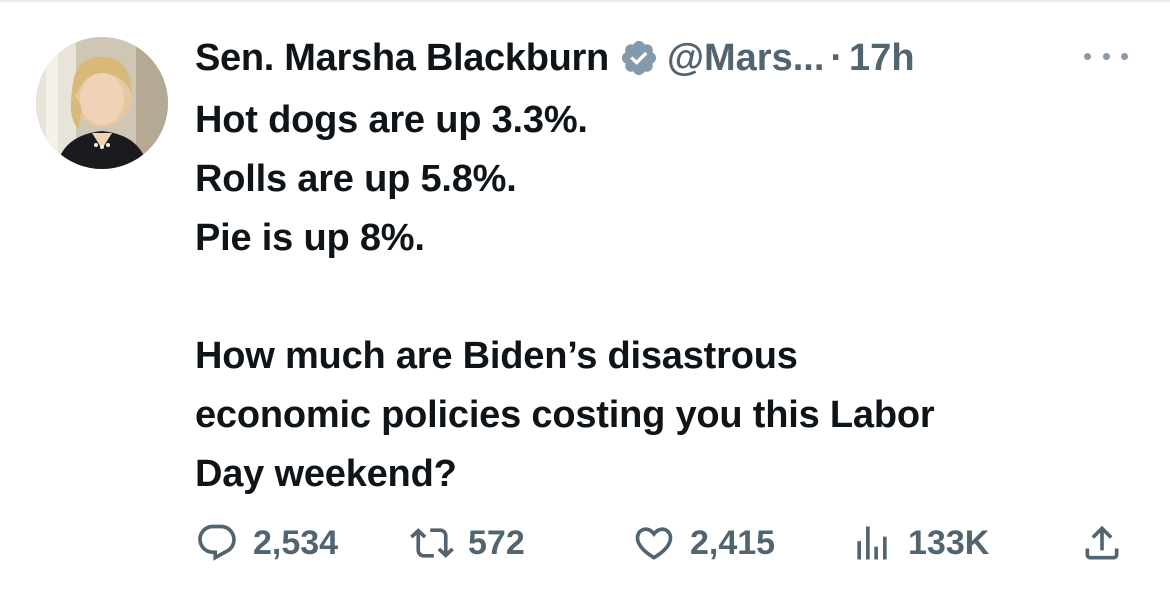 The width and height of the screenshot is (1170, 590). What do you see at coordinates (662, 58) in the screenshot?
I see `tweet-header: Sen. Marsha Blackburn @Mars... · 17h` at bounding box center [662, 58].